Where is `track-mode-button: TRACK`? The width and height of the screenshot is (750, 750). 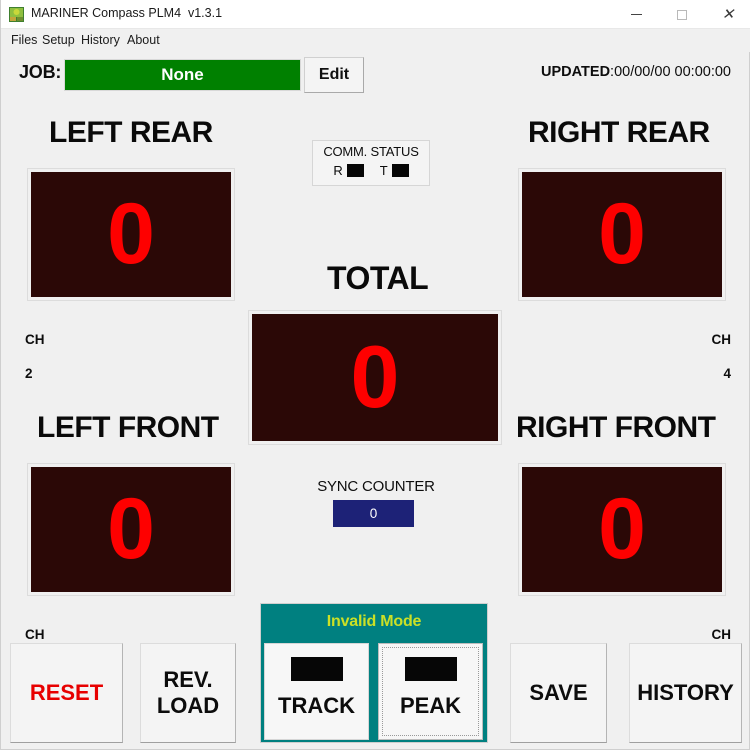
track-mode-button: TRACK is located at coordinates (316, 691).